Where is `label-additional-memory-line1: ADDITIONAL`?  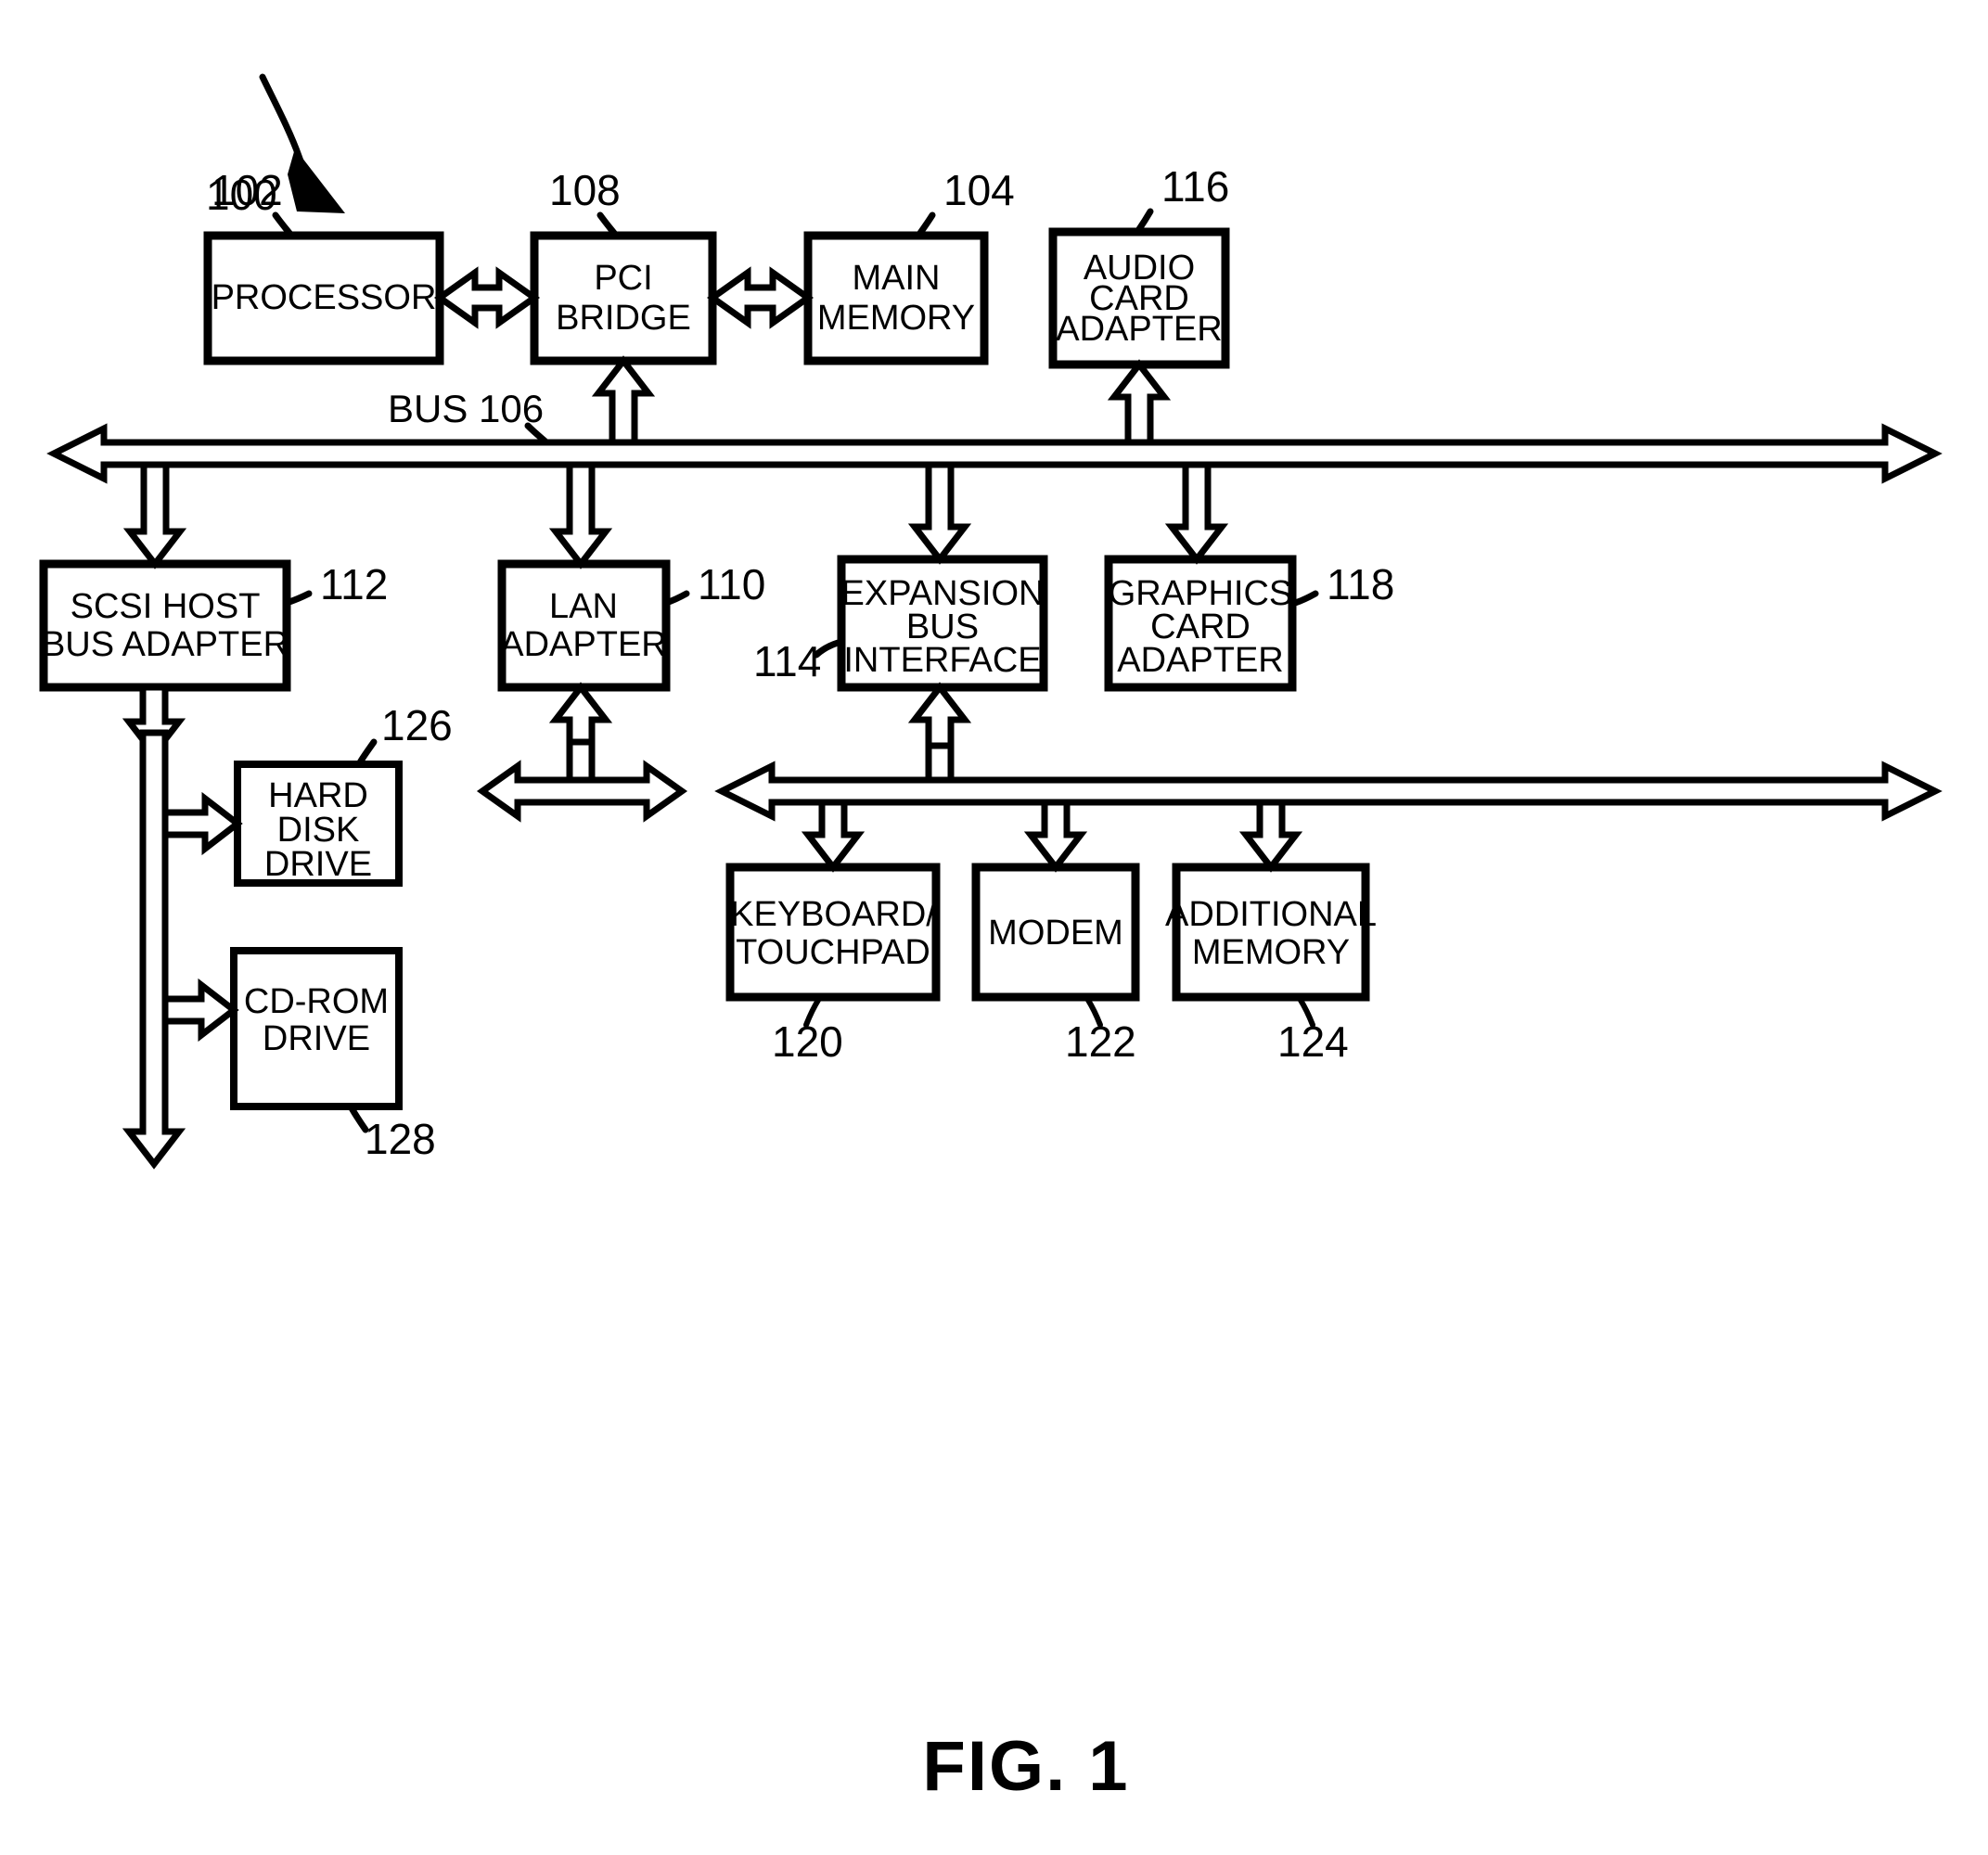 label-additional-memory-line1: ADDITIONAL is located at coordinates (1271, 914).